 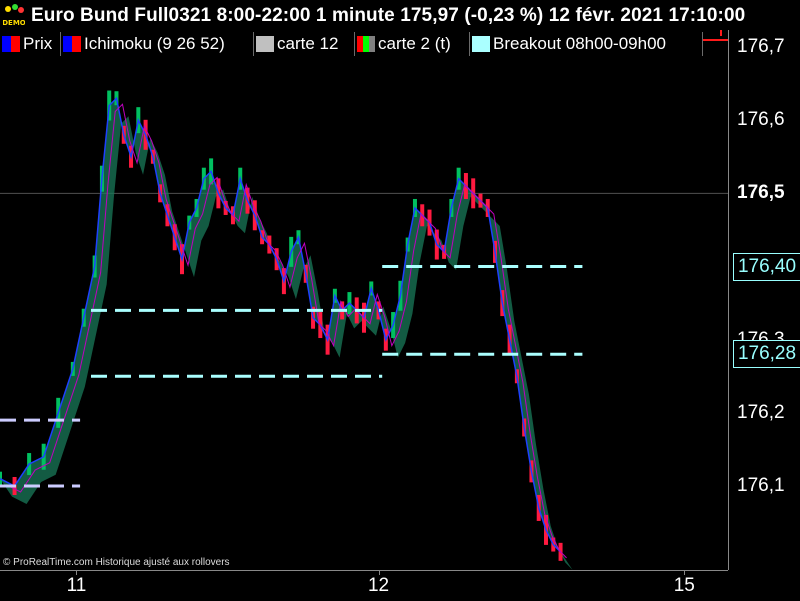 I want to click on y-tick-label: 176,6, so click(x=761, y=120).